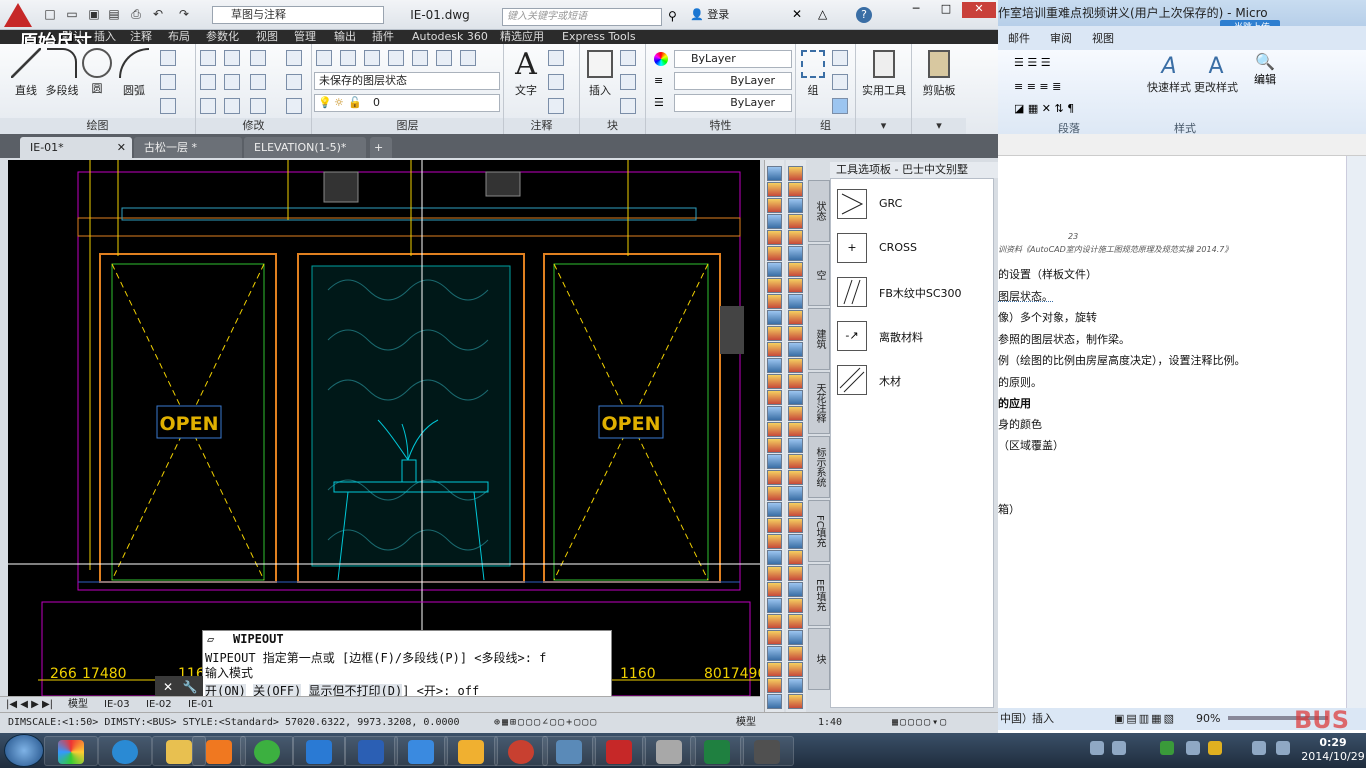  Describe the element at coordinates (1333, 751) in the screenshot. I see `system-clock: 0:29 2014/10/29` at that location.